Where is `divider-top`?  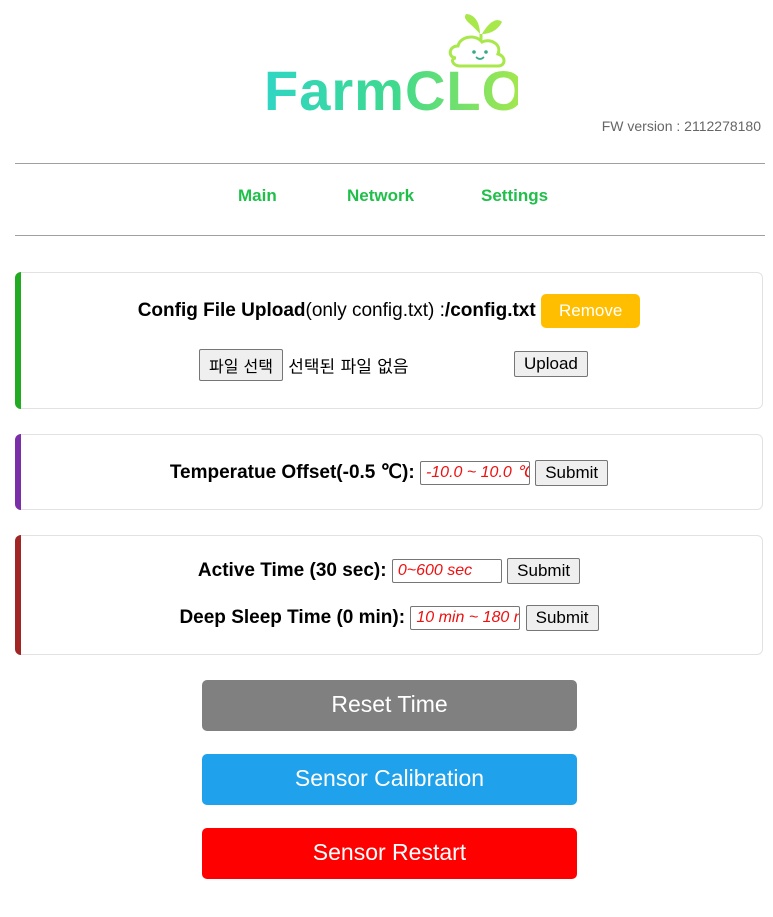
divider-top is located at coordinates (390, 163).